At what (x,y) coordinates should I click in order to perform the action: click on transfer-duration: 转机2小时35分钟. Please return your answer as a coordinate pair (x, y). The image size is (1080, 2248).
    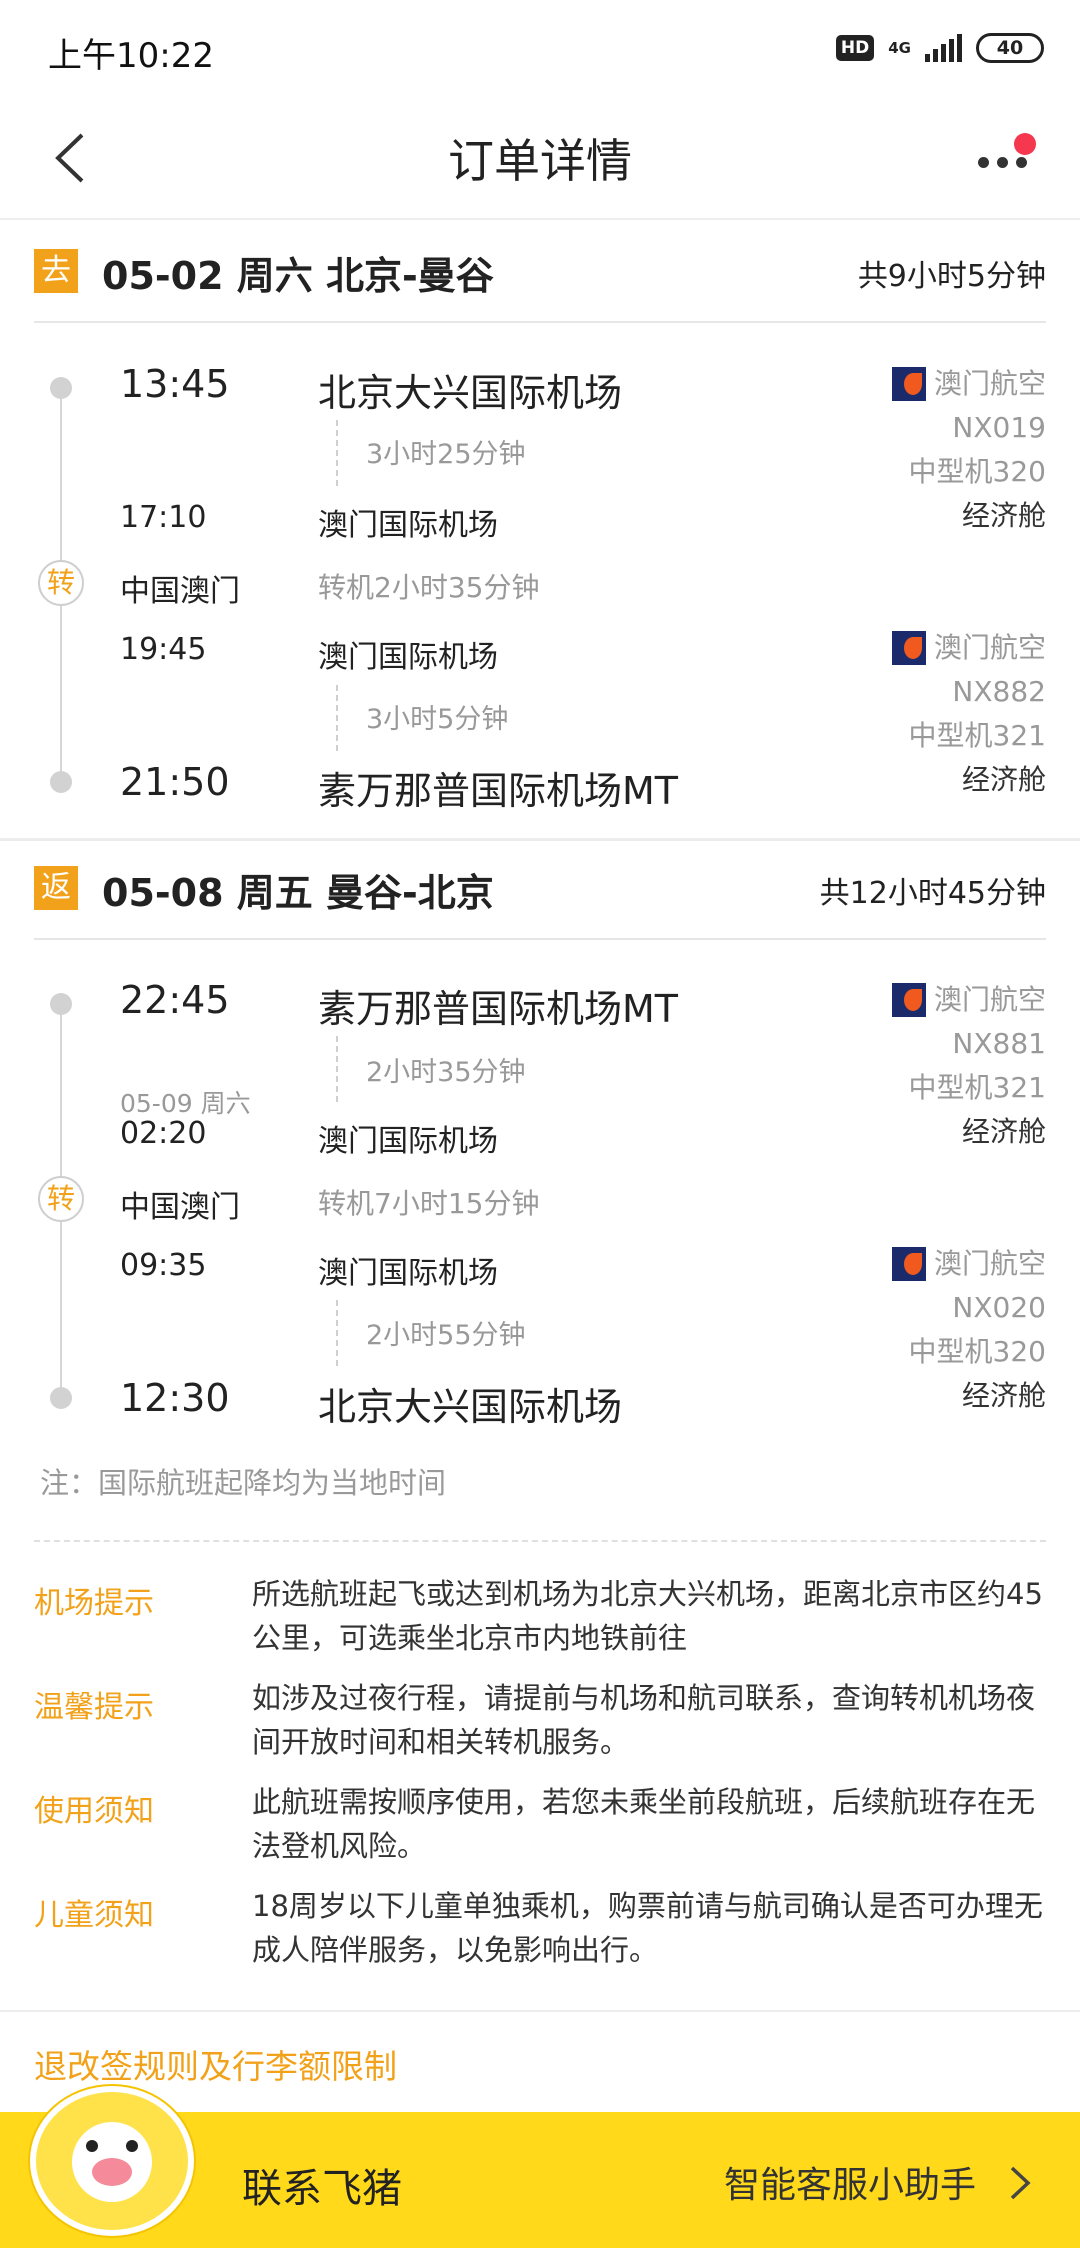
    Looking at the image, I should click on (429, 587).